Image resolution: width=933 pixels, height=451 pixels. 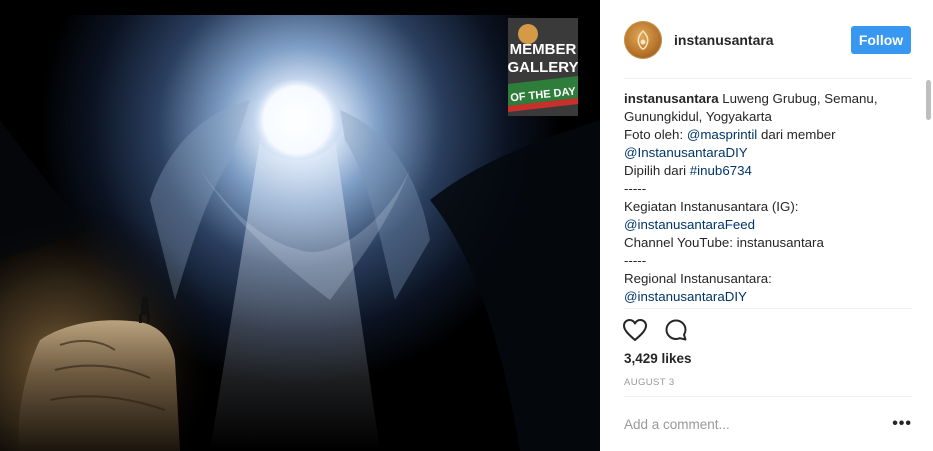 I want to click on caption-line: Kegiatan Instanusantara (IG):, so click(x=711, y=206).